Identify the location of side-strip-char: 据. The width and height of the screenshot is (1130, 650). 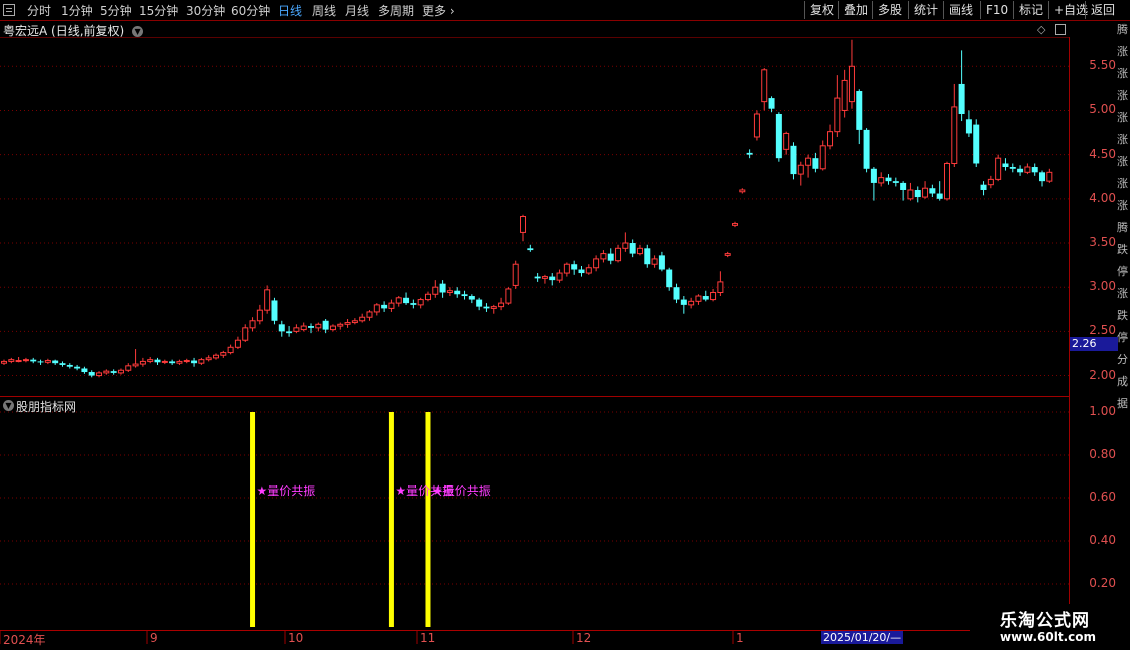
(1122, 403).